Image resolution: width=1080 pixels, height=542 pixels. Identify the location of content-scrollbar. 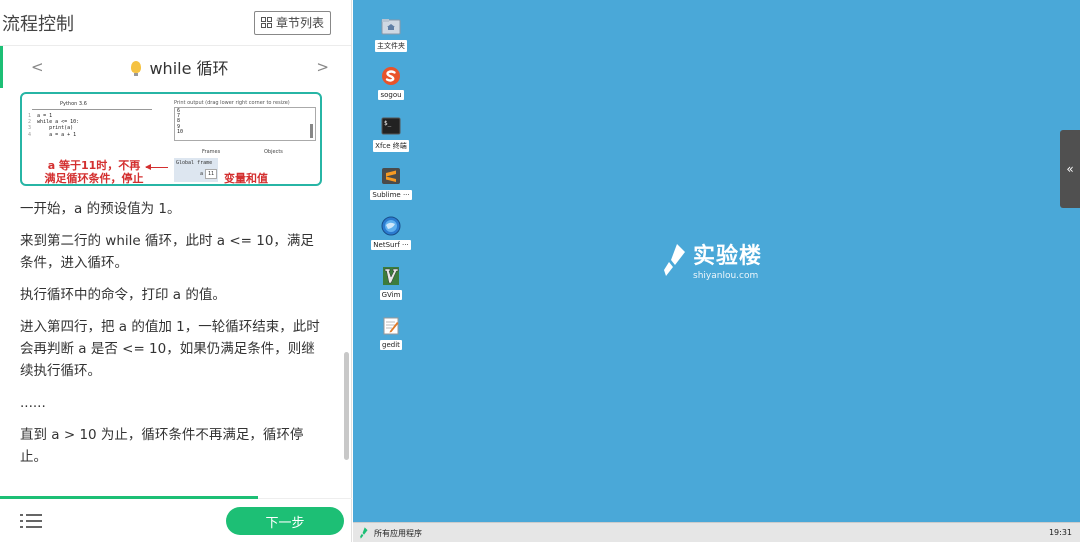
(346, 406).